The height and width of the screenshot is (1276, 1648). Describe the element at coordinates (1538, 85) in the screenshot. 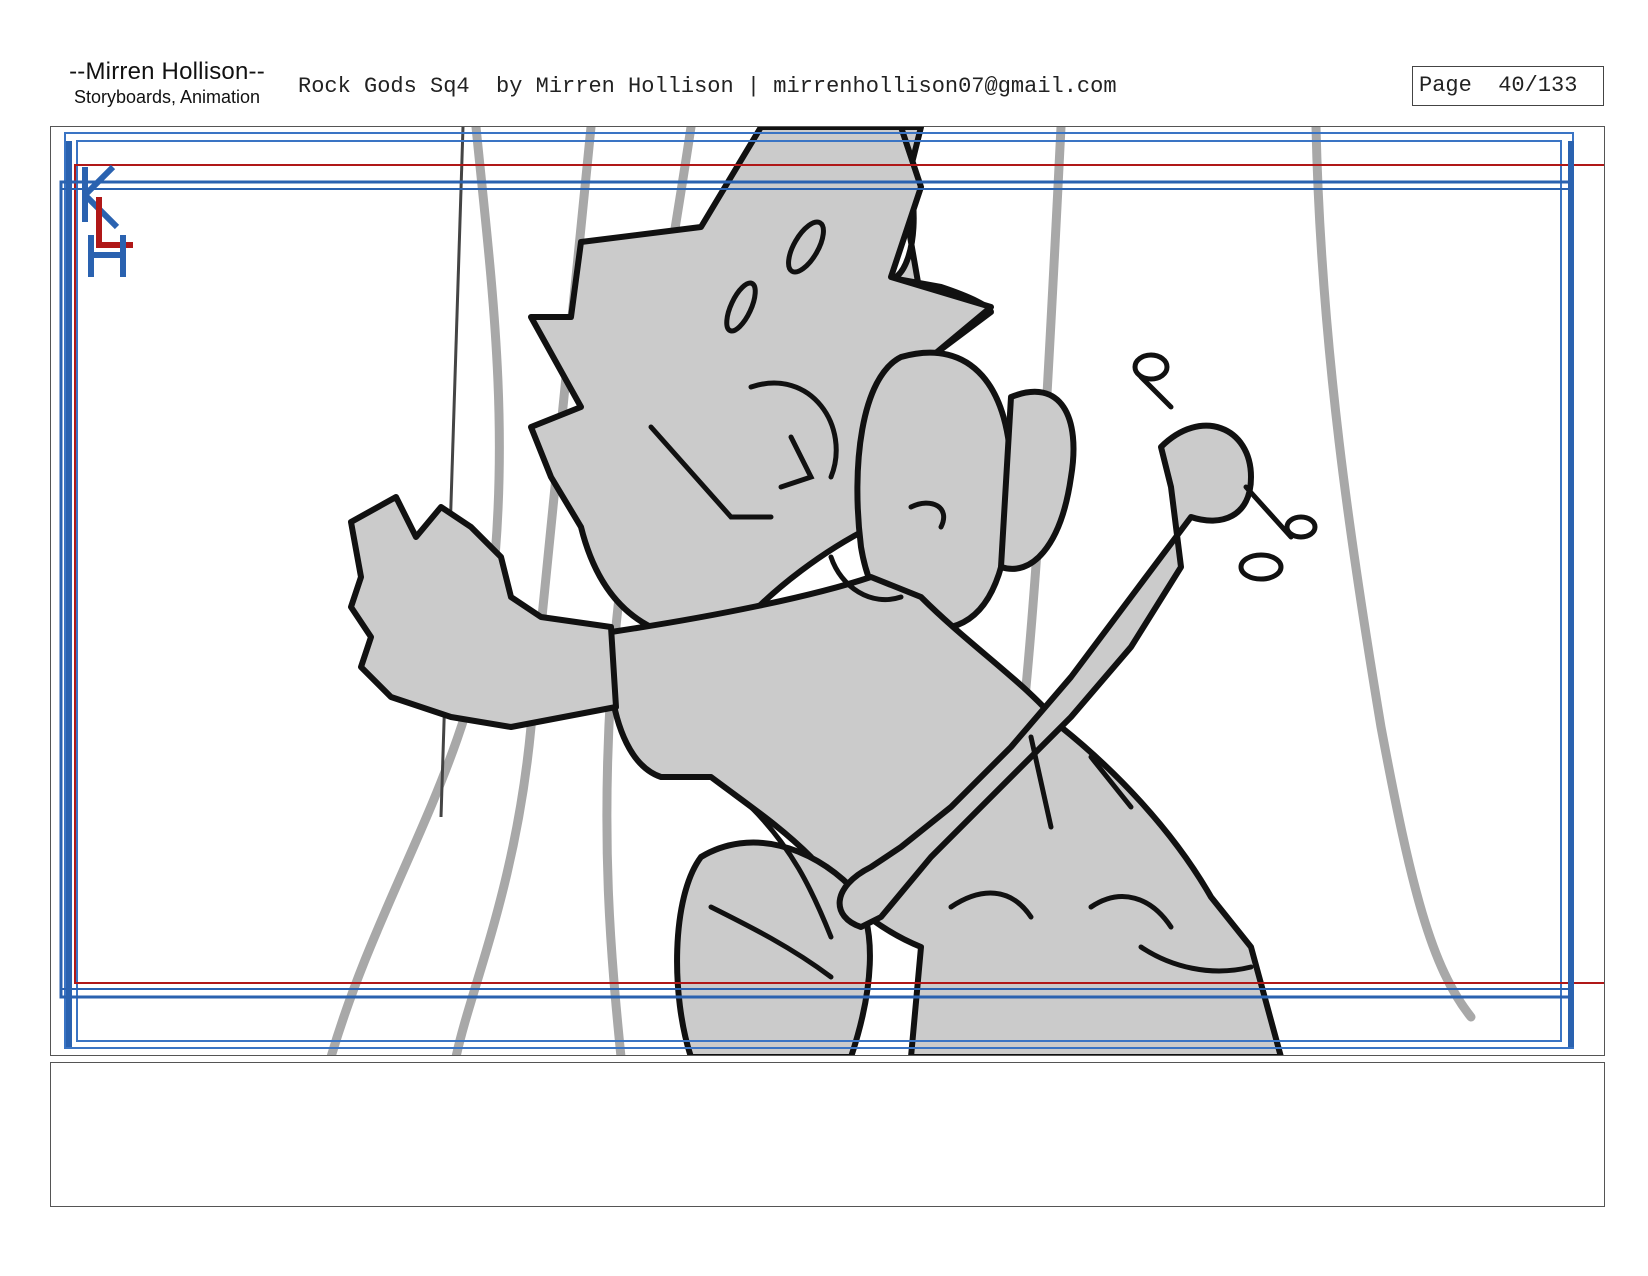

I see `page-number: 40/133` at that location.